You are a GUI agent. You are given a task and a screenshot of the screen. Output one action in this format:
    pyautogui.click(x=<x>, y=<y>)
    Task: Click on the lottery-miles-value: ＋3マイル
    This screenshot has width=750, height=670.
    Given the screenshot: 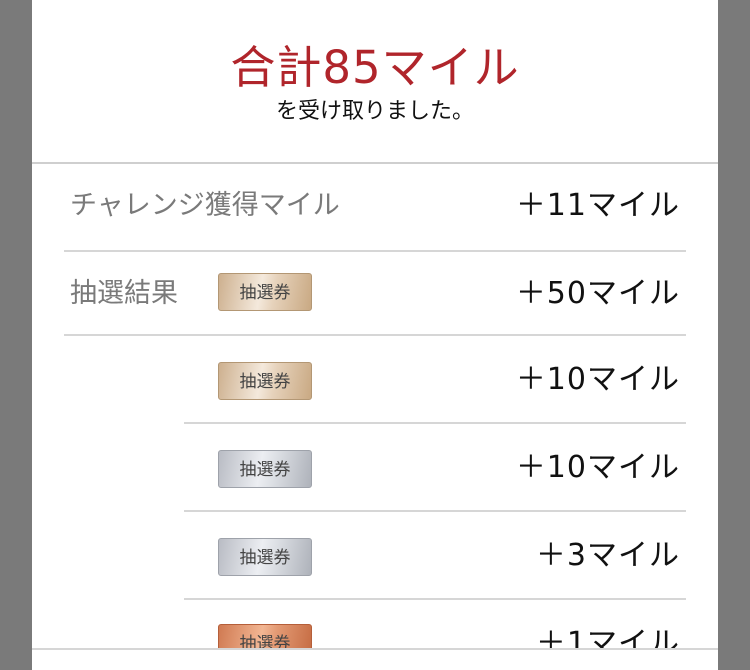 What is the action you would take?
    pyautogui.click(x=607, y=555)
    